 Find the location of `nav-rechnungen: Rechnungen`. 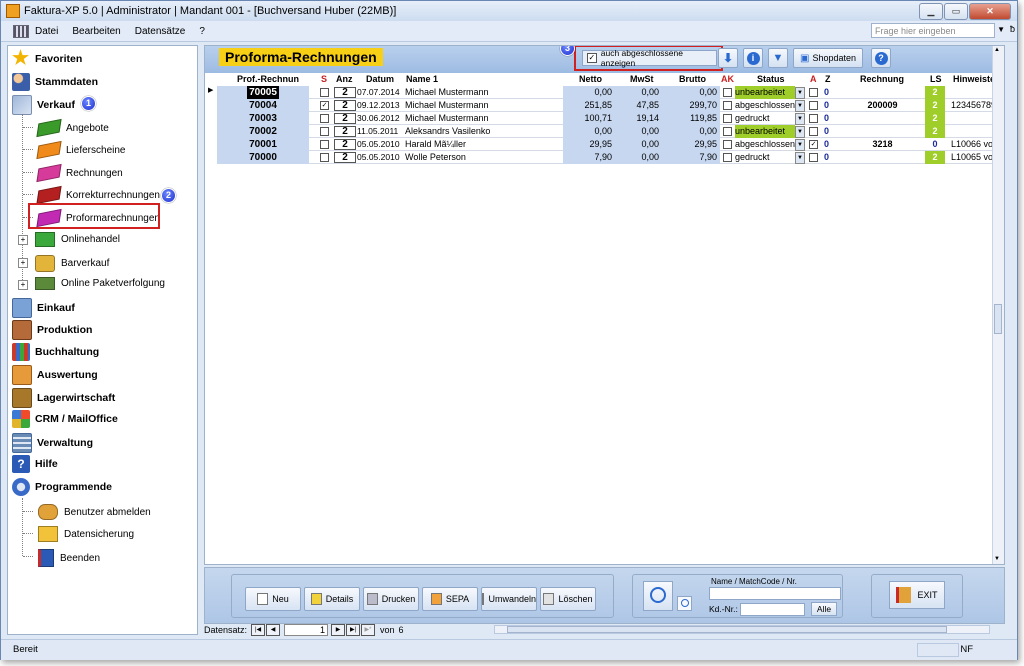

nav-rechnungen: Rechnungen is located at coordinates (79, 173).